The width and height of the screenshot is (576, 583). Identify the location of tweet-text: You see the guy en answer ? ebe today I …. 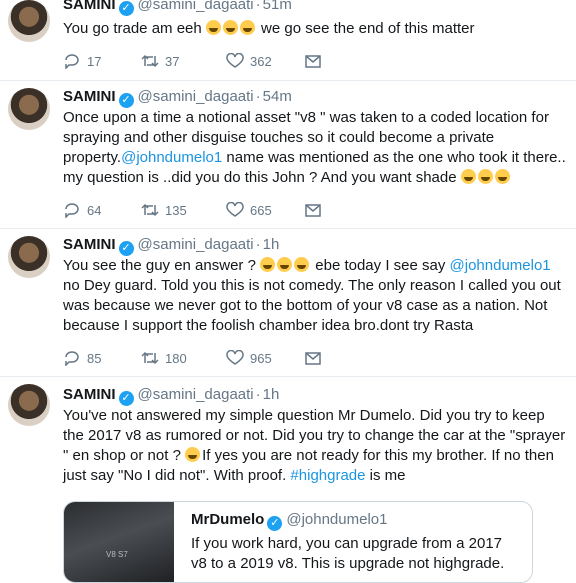
(314, 296).